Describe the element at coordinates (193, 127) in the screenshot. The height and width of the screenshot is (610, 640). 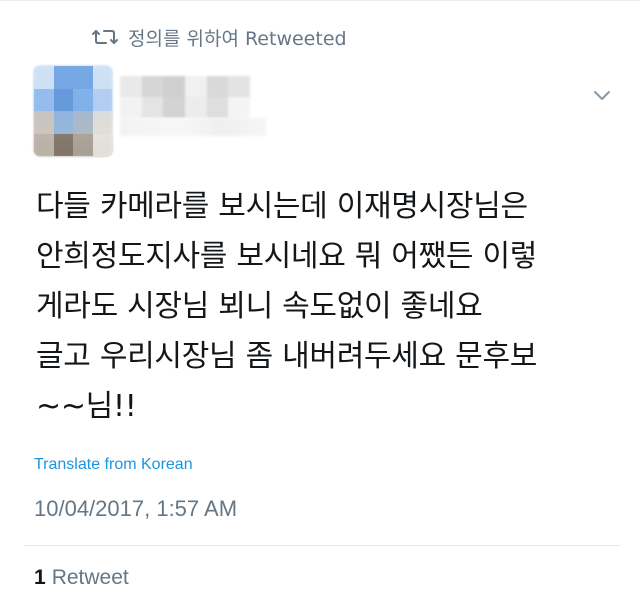
I see `author-handle-redacted` at that location.